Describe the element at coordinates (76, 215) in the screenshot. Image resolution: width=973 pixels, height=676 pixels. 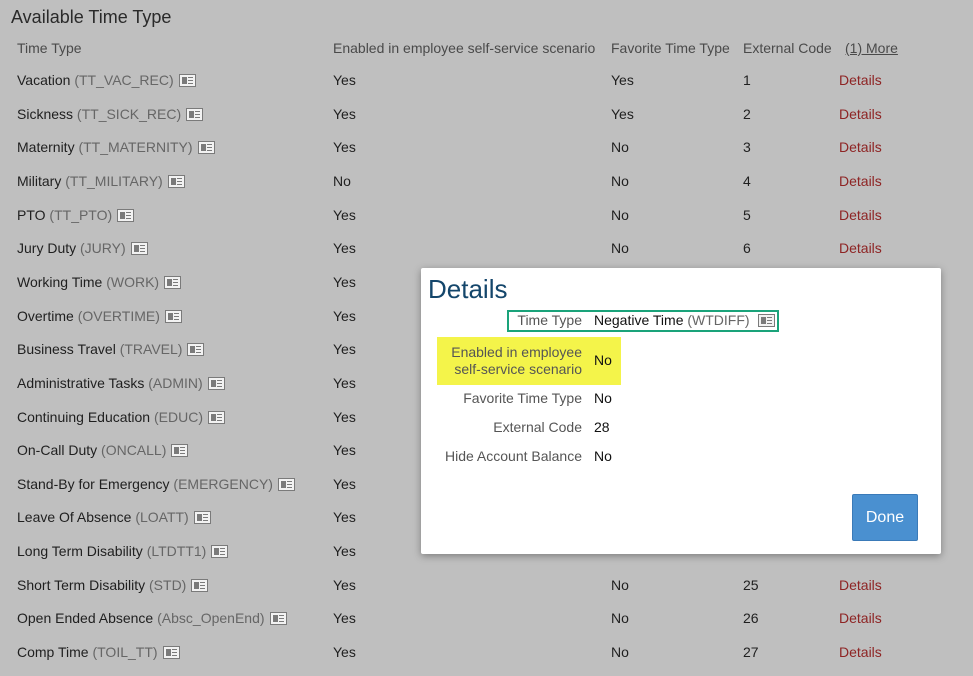
I see `time-type-cell: PTO (TT_PTO)` at that location.